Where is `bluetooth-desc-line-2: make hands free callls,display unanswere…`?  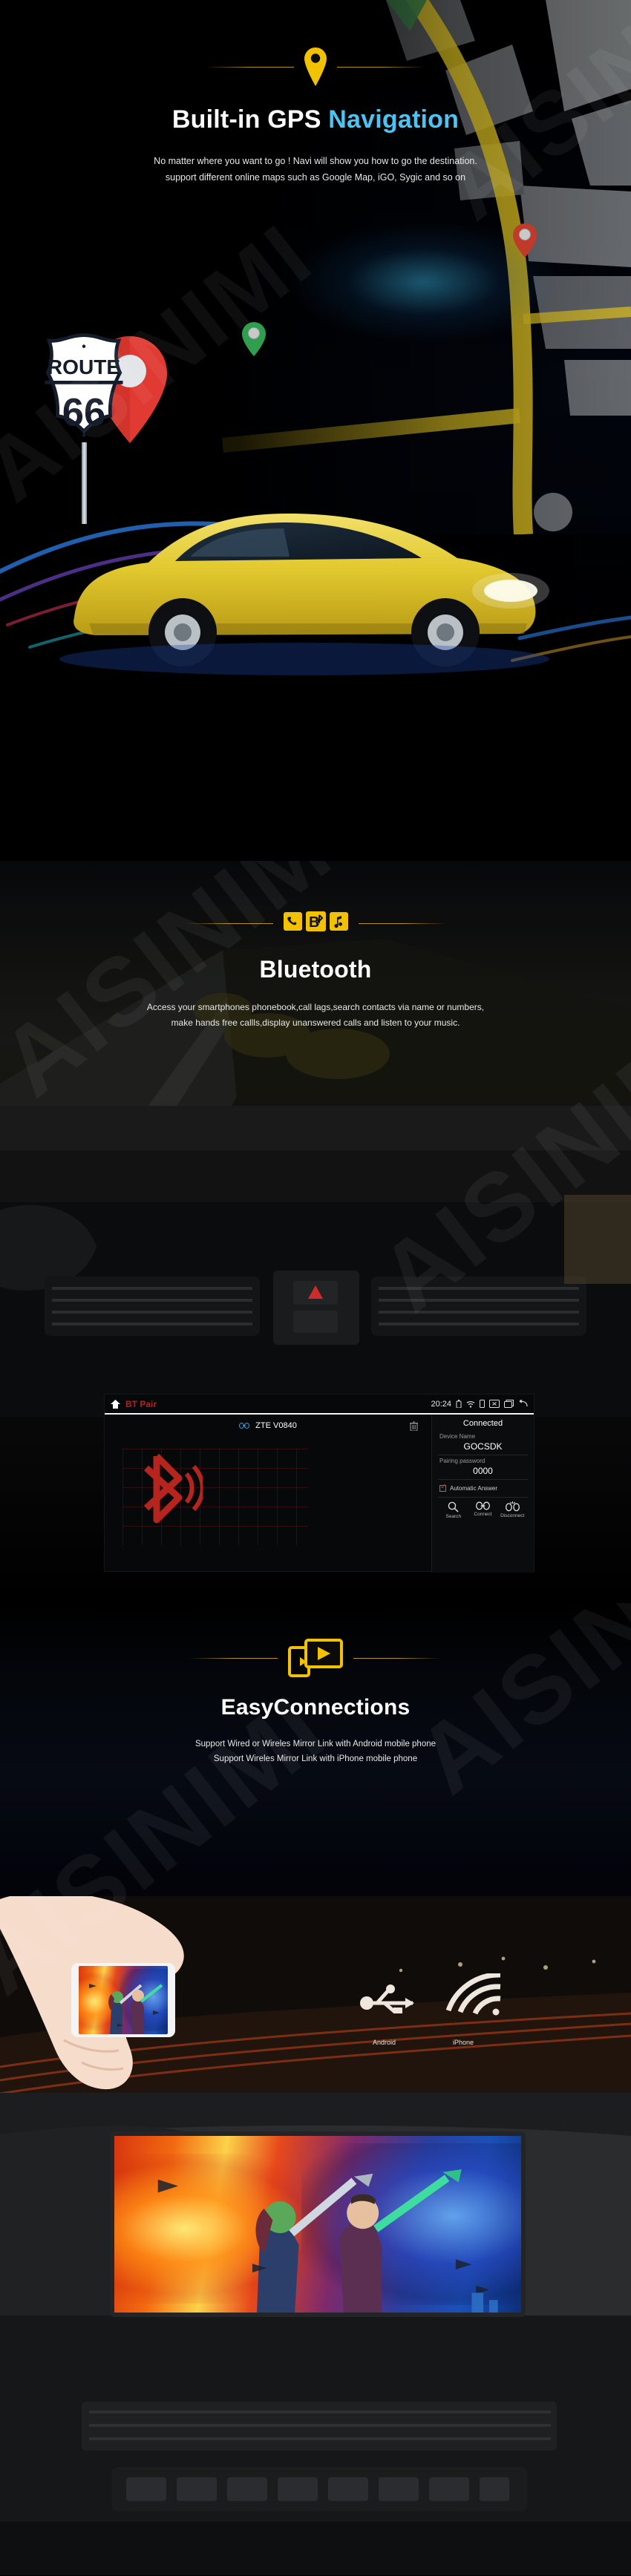 bluetooth-desc-line-2: make hands free callls,display unanswere… is located at coordinates (315, 1022).